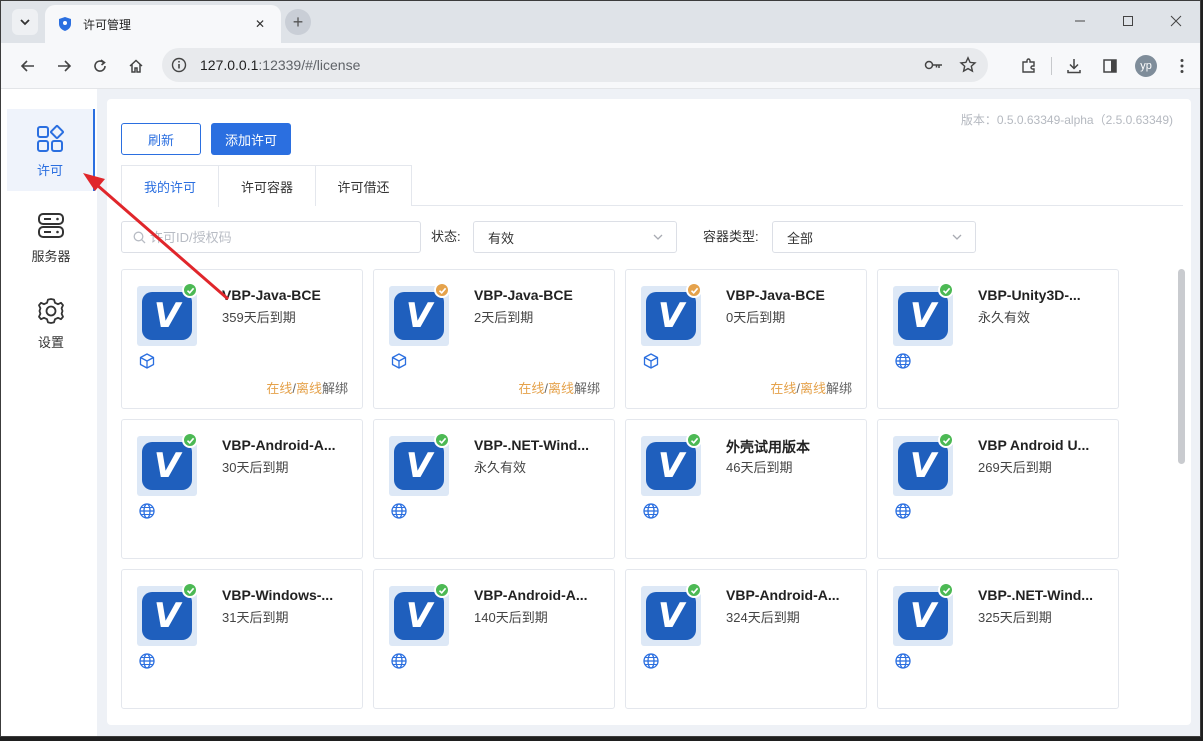  I want to click on star-icon, so click(968, 65).